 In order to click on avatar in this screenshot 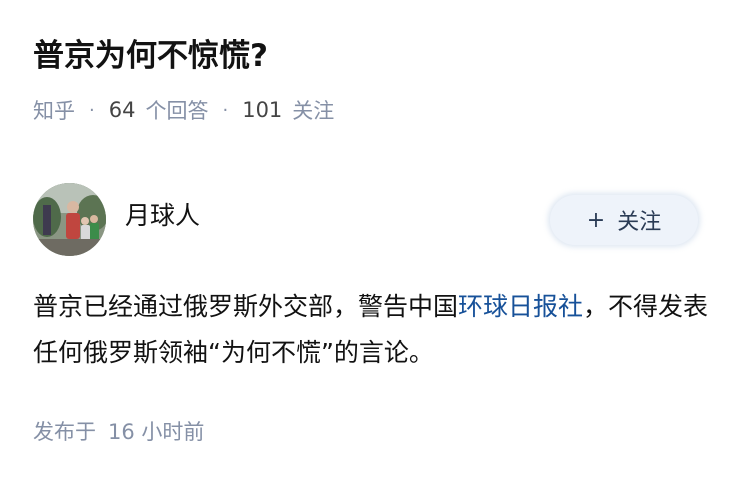, I will do `click(69, 219)`.